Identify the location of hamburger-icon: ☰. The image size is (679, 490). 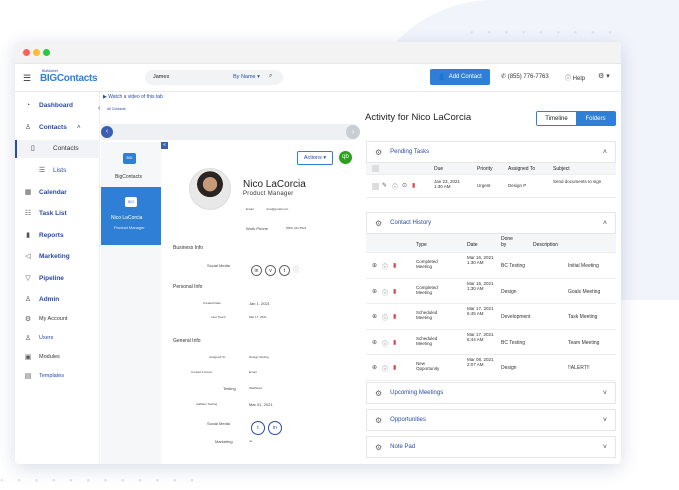
(27, 78).